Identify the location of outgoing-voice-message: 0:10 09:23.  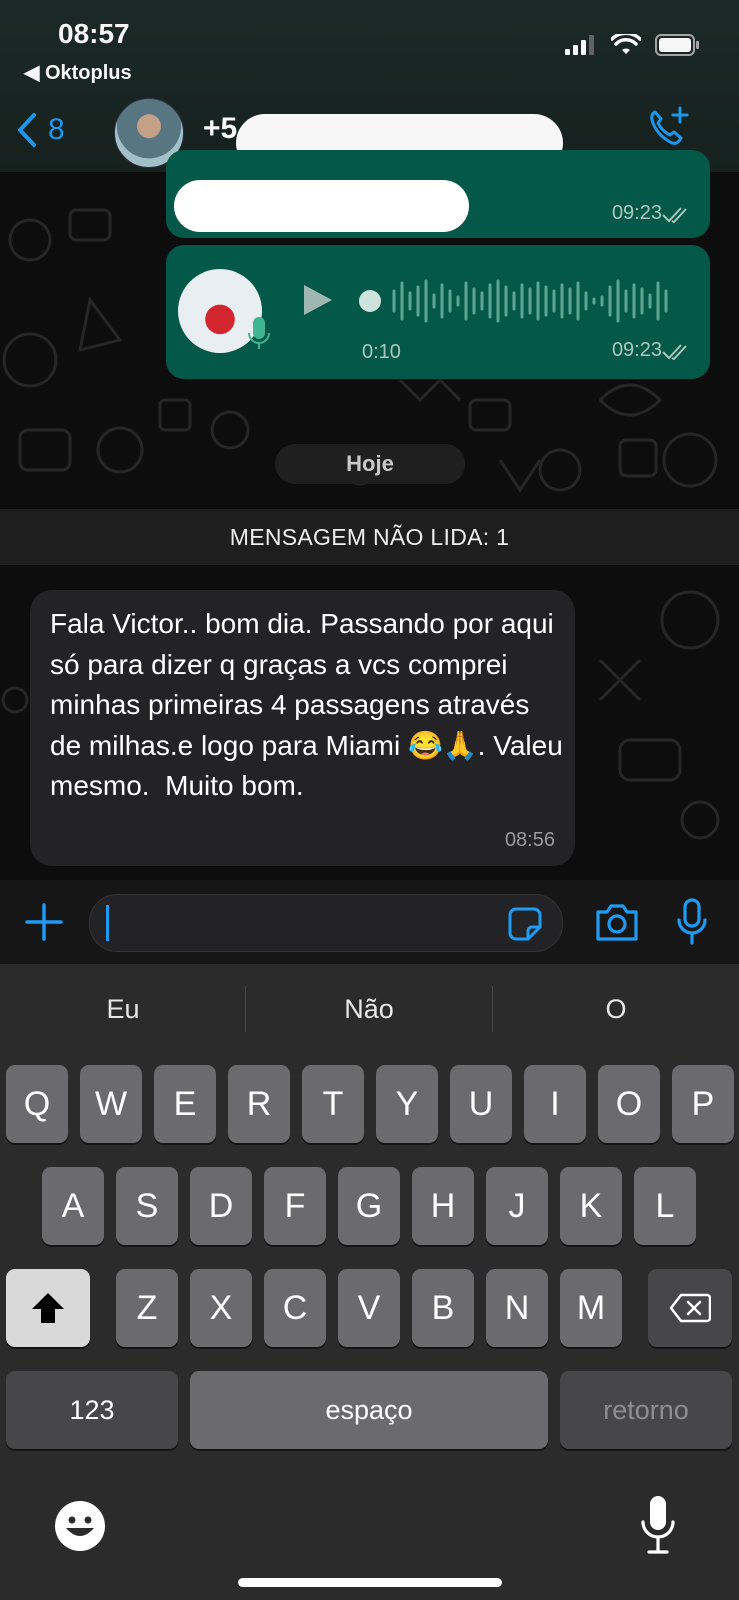
(438, 312).